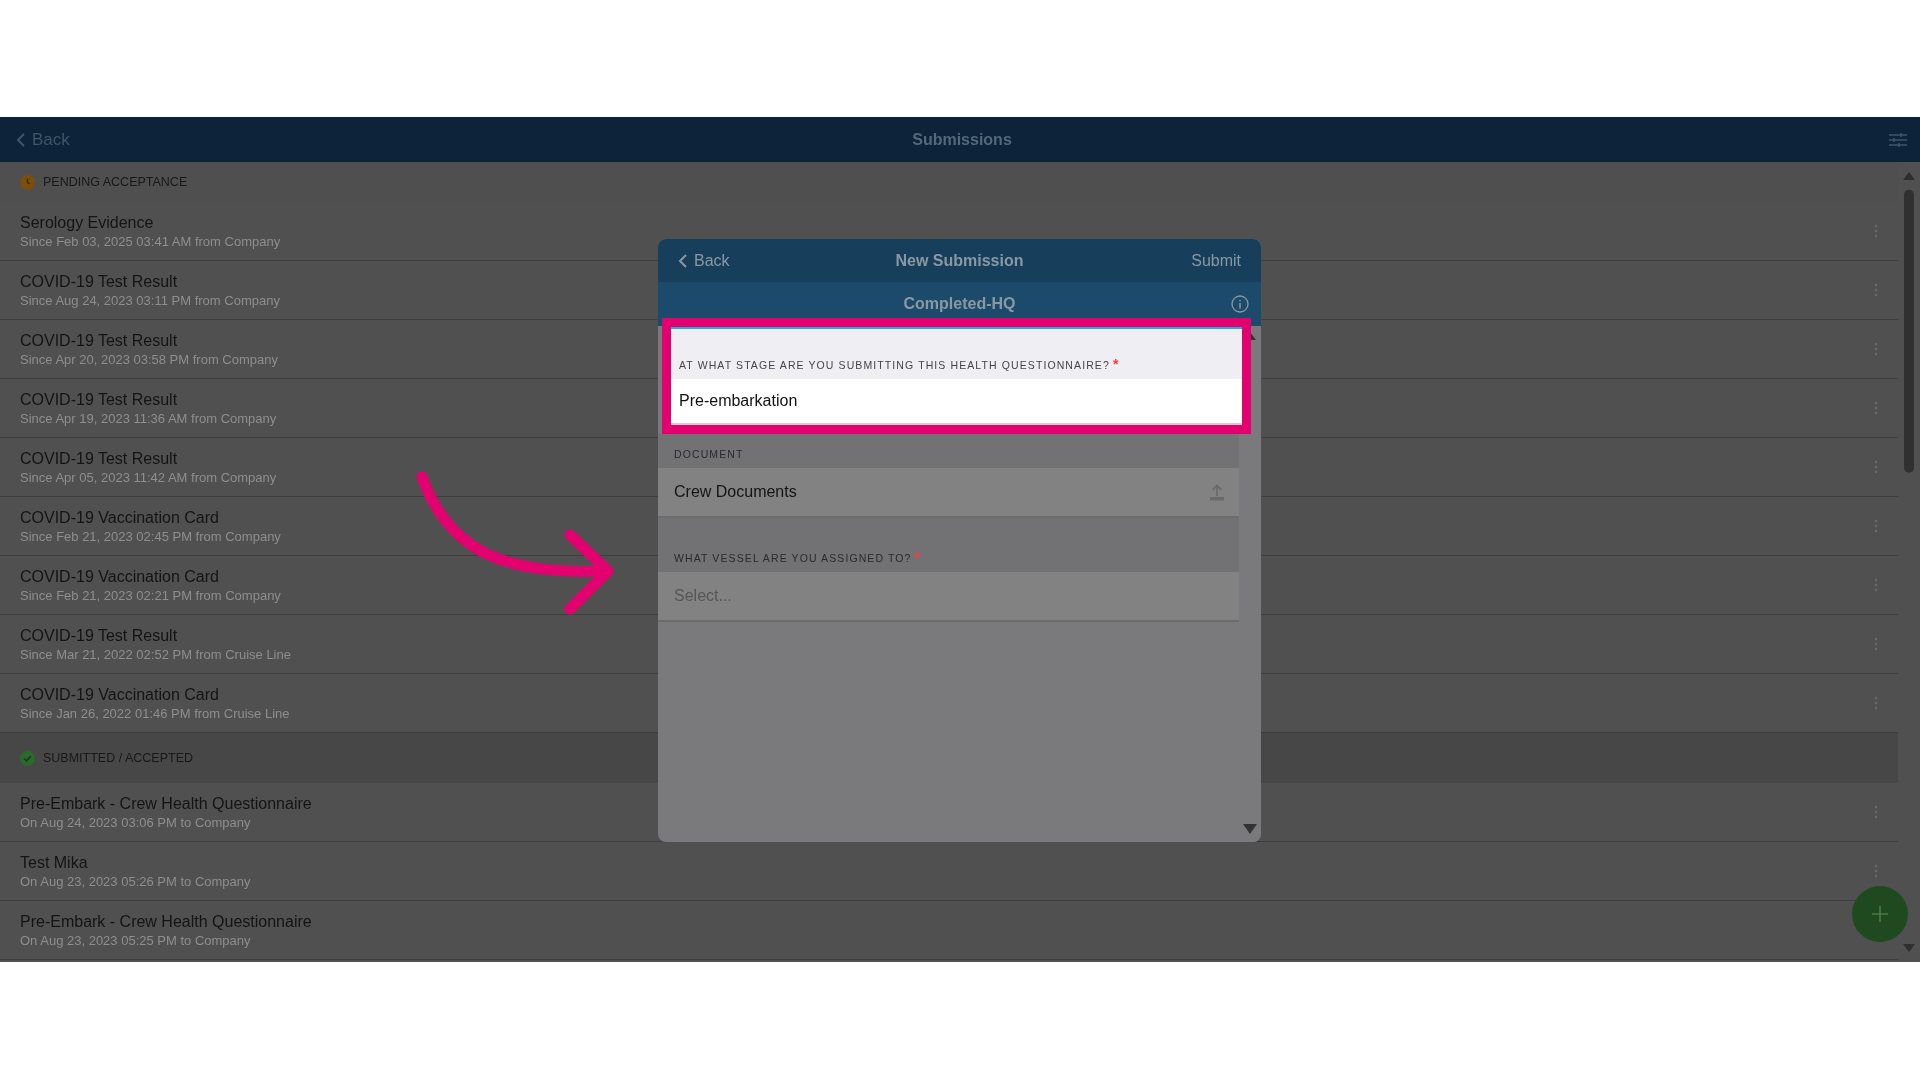 This screenshot has height=1080, width=1920. Describe the element at coordinates (27, 758) in the screenshot. I see `check-circle-icon` at that location.